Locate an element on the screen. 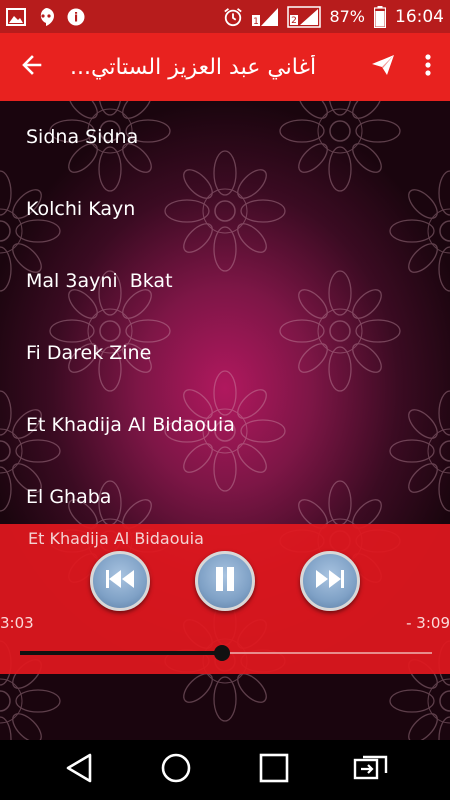 Image resolution: width=450 pixels, height=800 pixels. song-title: Kolchi Kayn is located at coordinates (81, 209).